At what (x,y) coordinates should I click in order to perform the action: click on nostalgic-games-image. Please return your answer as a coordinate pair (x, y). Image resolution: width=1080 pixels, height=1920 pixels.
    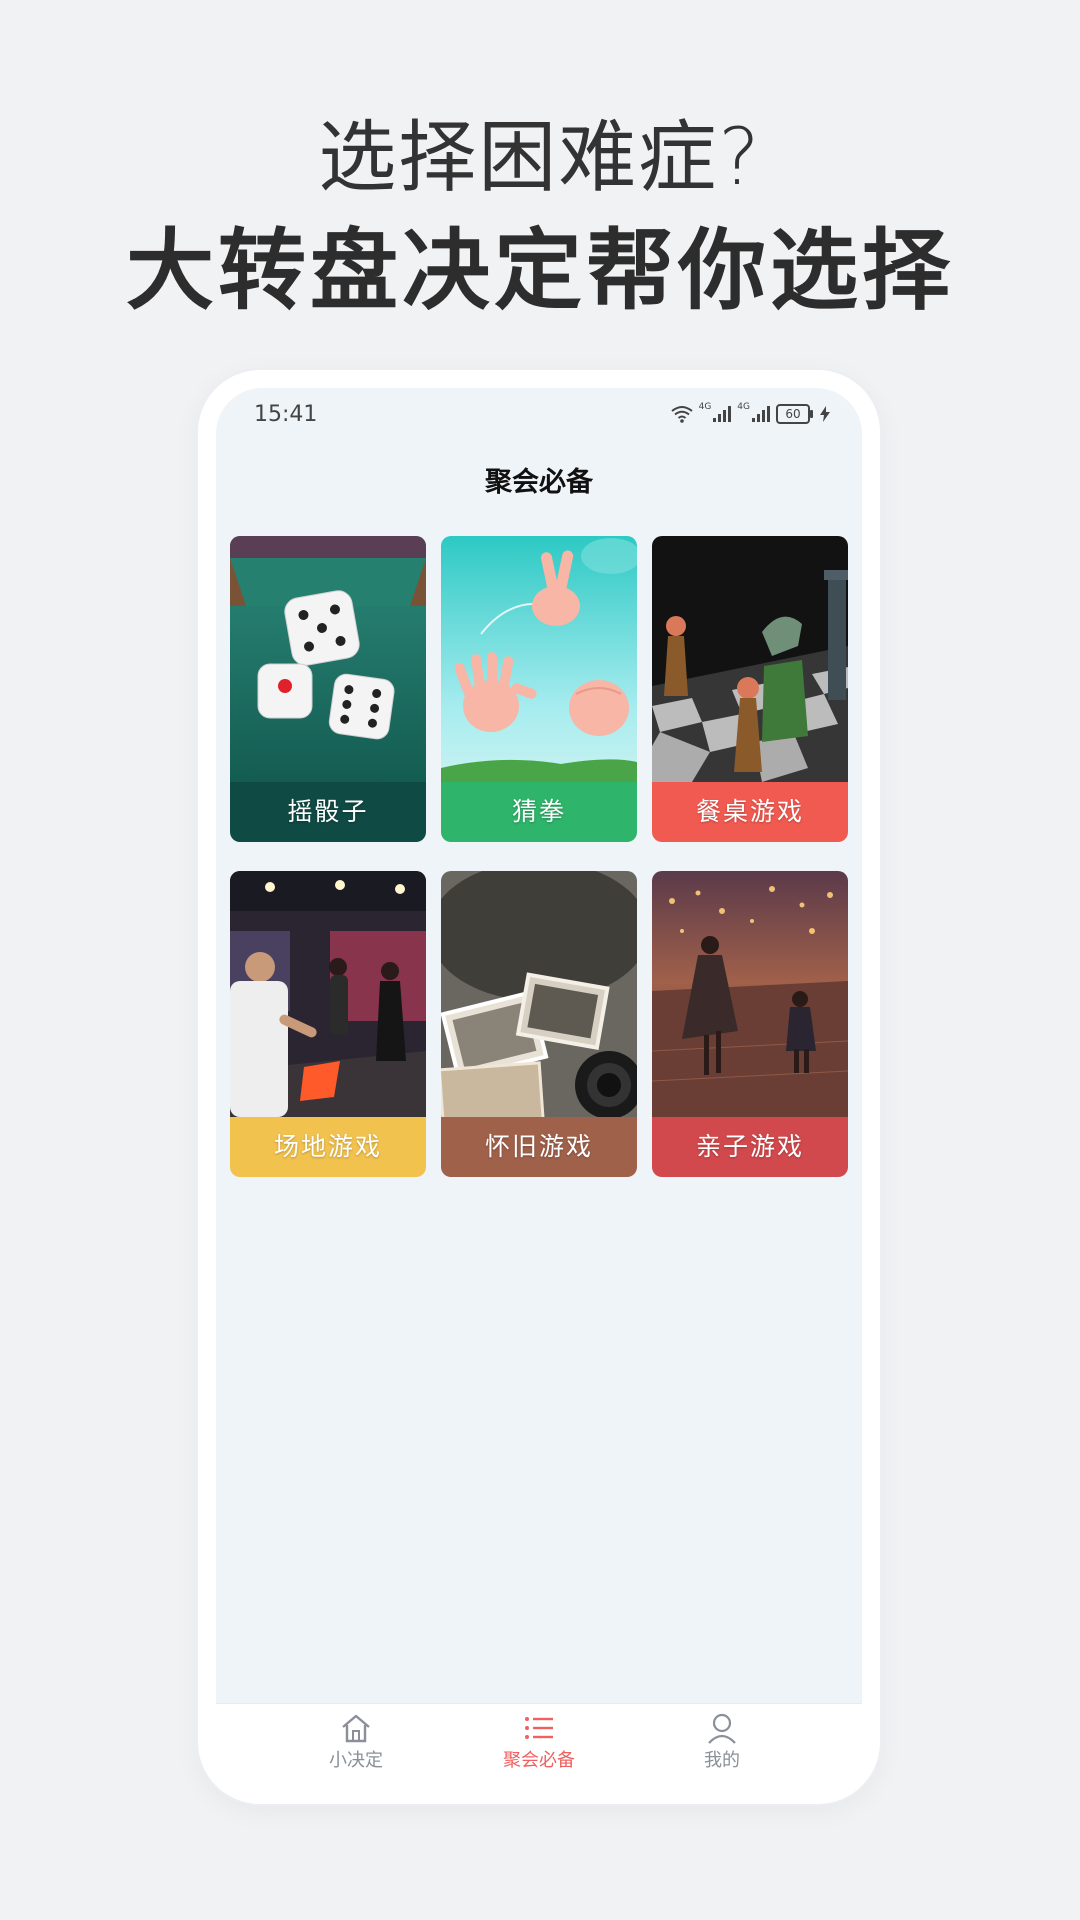
    Looking at the image, I should click on (539, 994).